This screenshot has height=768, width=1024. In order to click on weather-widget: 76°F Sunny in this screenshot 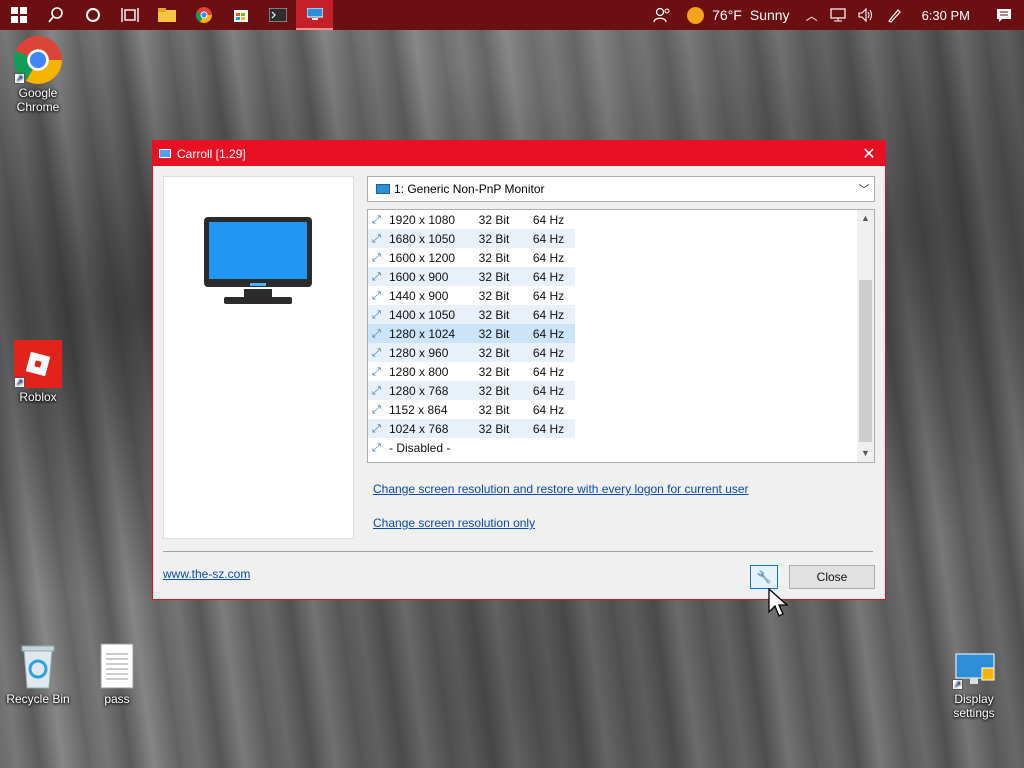, I will do `click(738, 15)`.